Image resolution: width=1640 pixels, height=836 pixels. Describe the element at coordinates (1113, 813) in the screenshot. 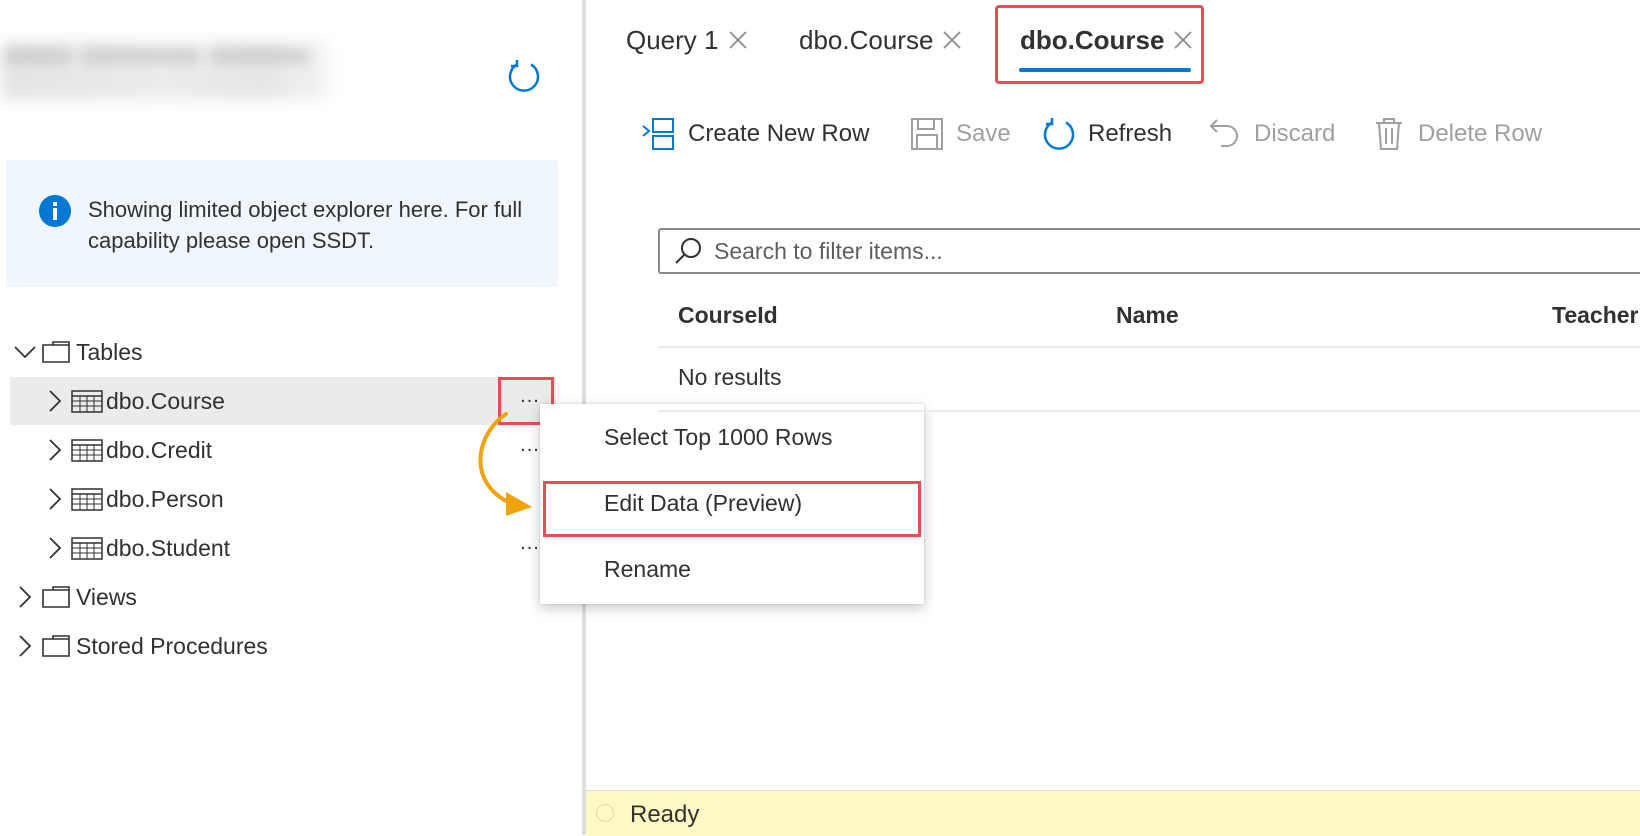

I see `status-bar: Ready` at that location.